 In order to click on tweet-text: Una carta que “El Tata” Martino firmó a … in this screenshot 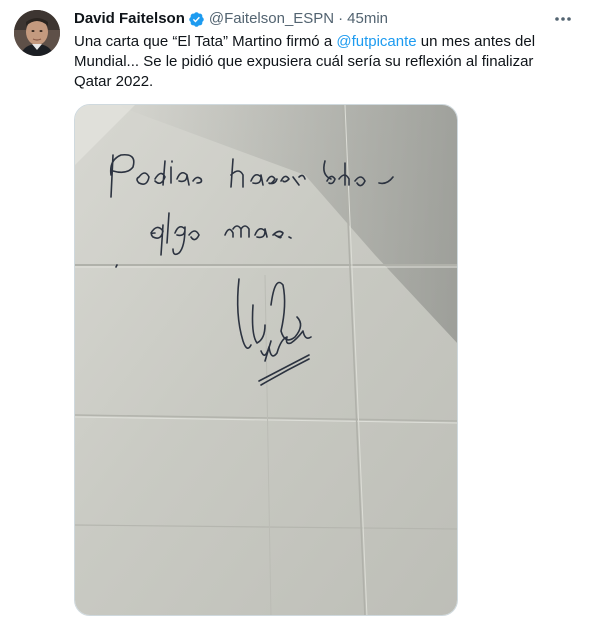, I will do `click(324, 62)`.